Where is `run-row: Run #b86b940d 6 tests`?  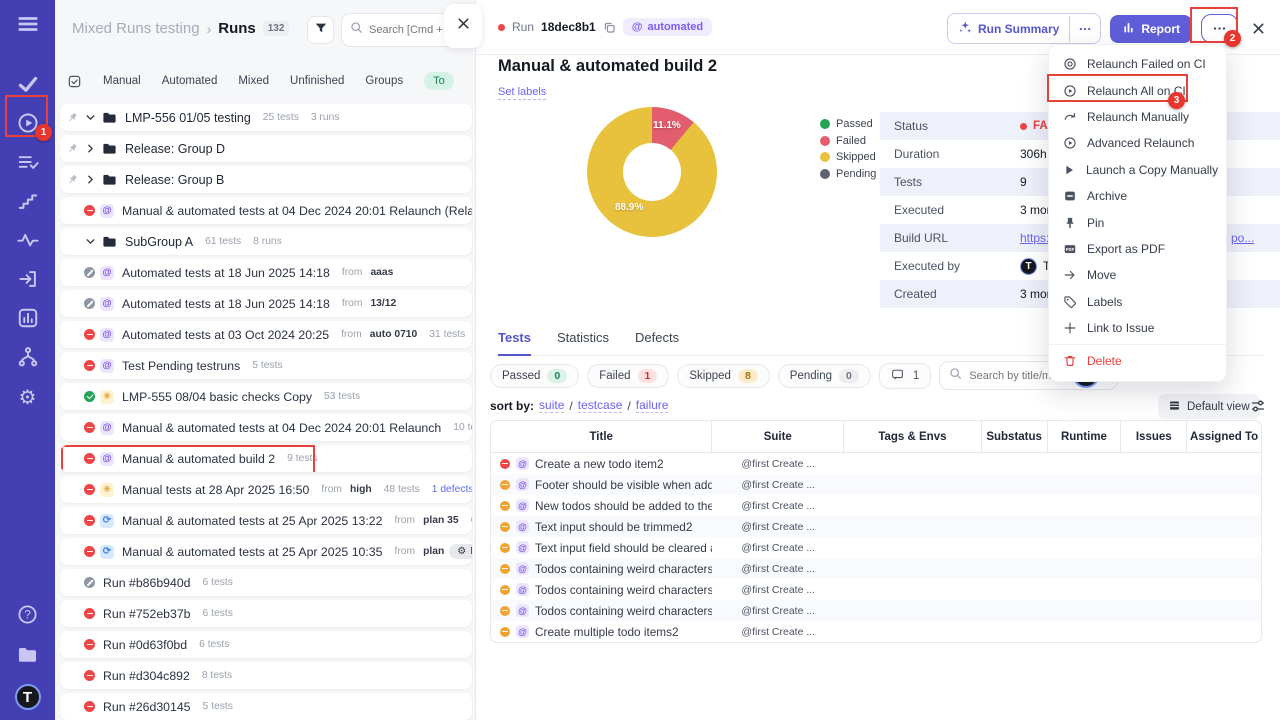
run-row: Run #b86b940d 6 tests is located at coordinates (266, 582).